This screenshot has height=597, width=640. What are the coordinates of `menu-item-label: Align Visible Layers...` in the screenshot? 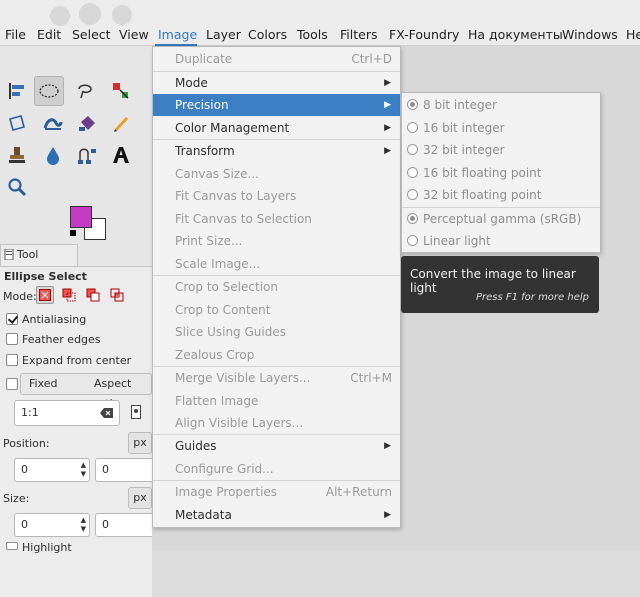 It's located at (239, 423).